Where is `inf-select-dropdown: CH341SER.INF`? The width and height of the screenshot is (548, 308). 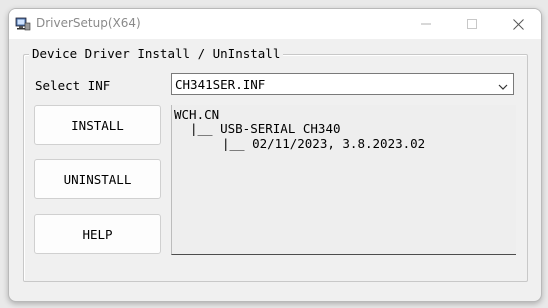
inf-select-dropdown: CH341SER.INF is located at coordinates (342, 84).